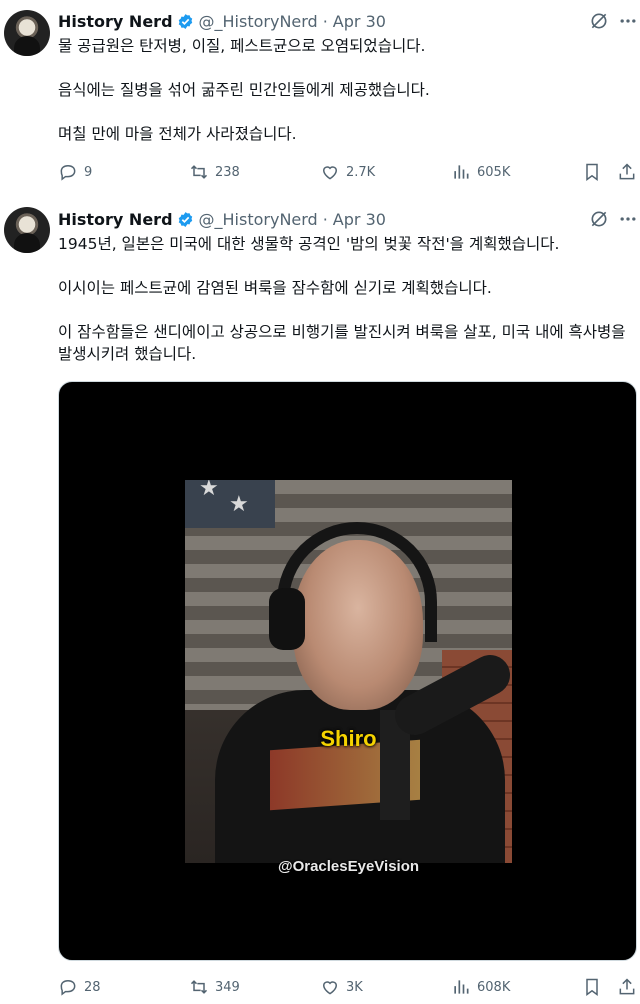 The width and height of the screenshot is (640, 1004). What do you see at coordinates (214, 987) in the screenshot?
I see `repost-button: 349` at bounding box center [214, 987].